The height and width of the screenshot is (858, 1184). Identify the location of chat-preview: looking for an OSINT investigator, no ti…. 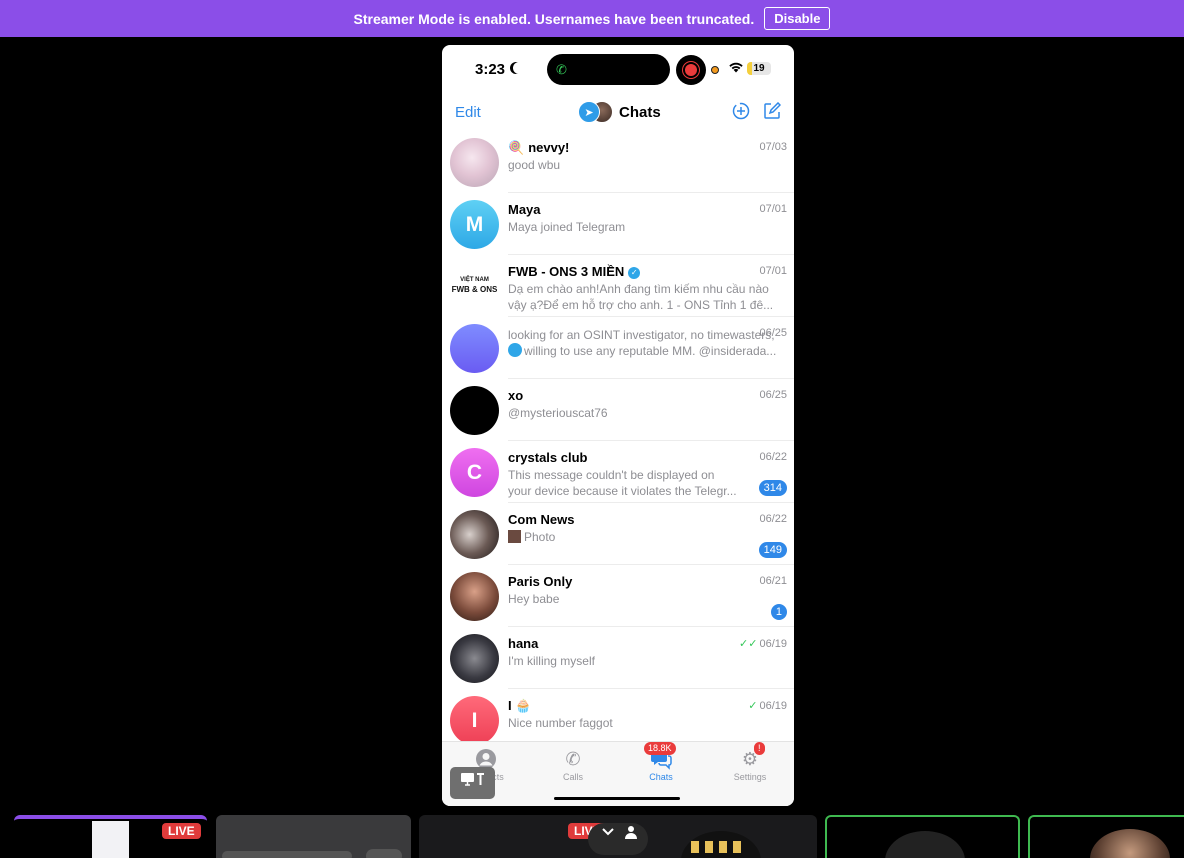
(642, 343).